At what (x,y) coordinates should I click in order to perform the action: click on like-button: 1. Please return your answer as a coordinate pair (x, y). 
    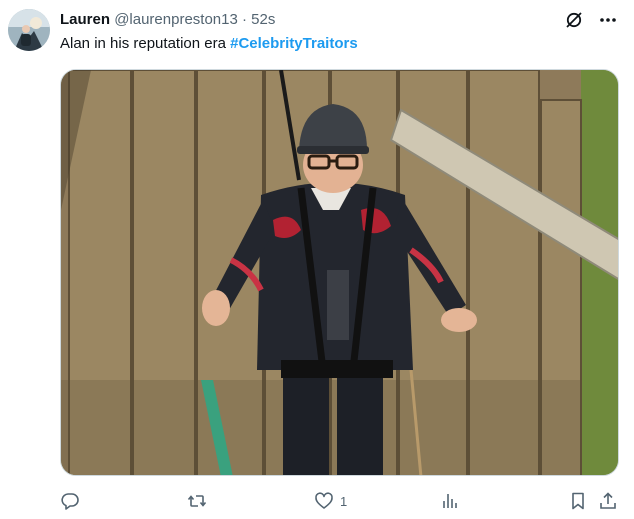
    Looking at the image, I should click on (330, 501).